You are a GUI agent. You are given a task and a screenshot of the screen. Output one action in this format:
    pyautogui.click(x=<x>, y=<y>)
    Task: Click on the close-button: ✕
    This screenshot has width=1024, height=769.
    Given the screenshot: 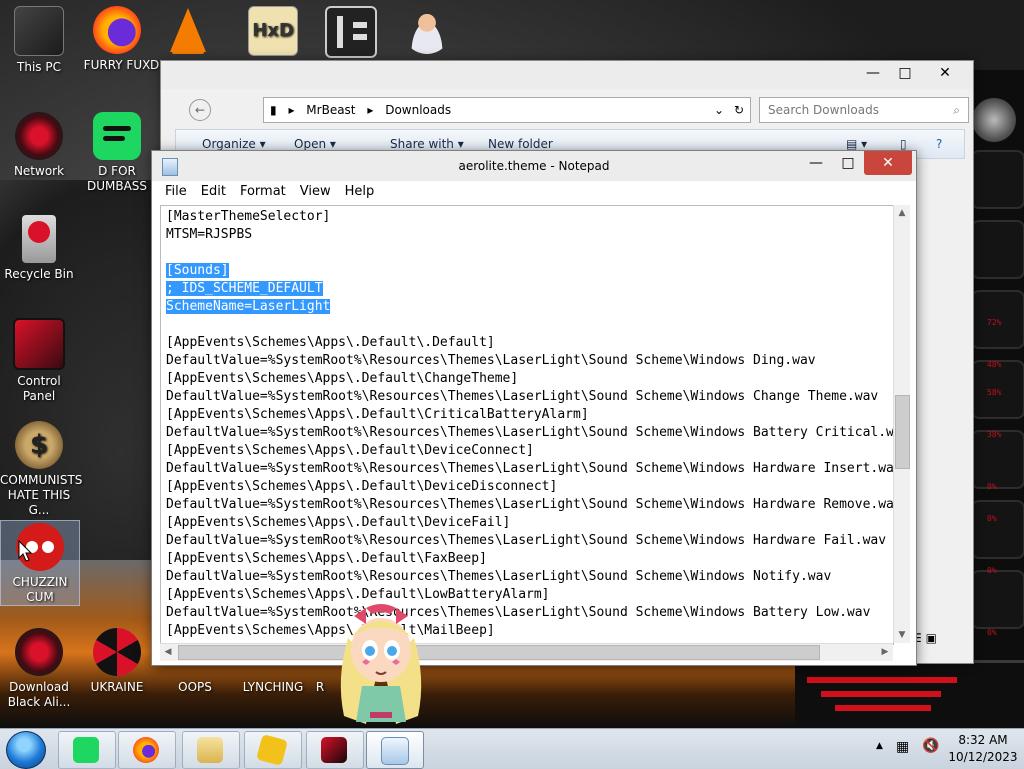 What is the action you would take?
    pyautogui.click(x=888, y=163)
    